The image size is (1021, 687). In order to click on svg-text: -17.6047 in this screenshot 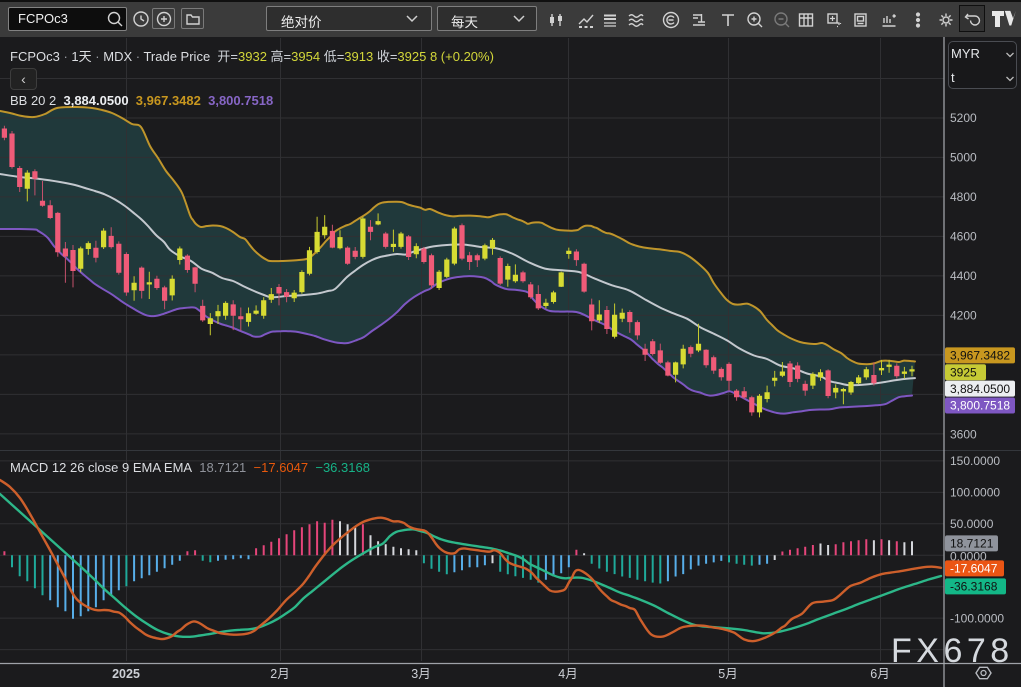, I will do `click(974, 569)`.